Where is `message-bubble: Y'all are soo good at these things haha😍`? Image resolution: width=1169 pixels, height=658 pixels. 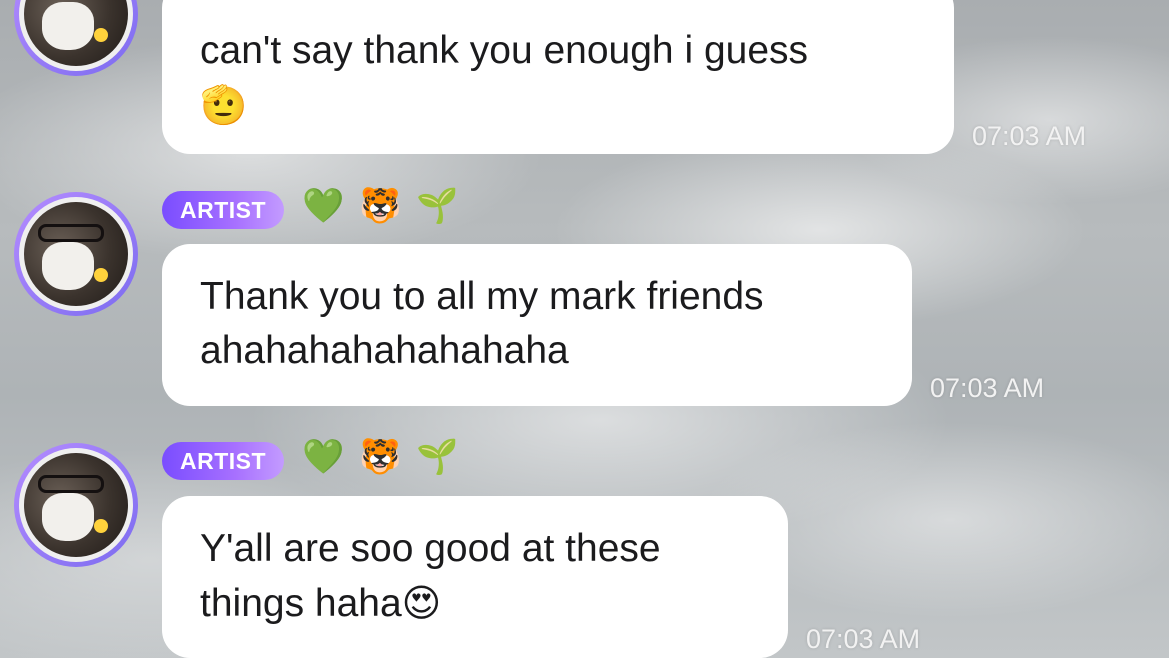
message-bubble: Y'all are soo good at these things haha😍 is located at coordinates (475, 577).